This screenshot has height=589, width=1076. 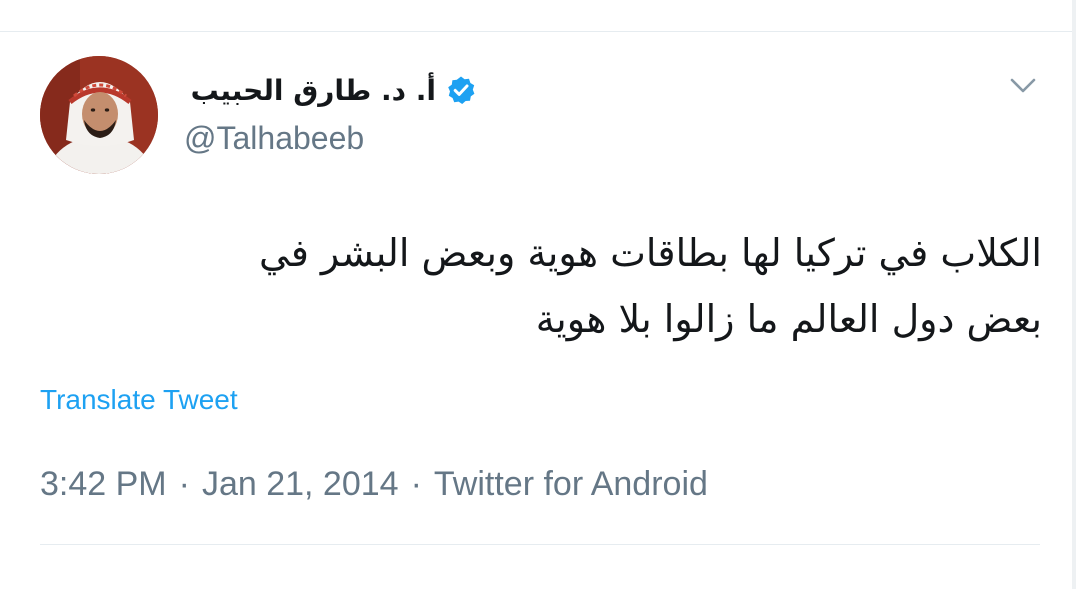 I want to click on avatar, so click(x=99, y=115).